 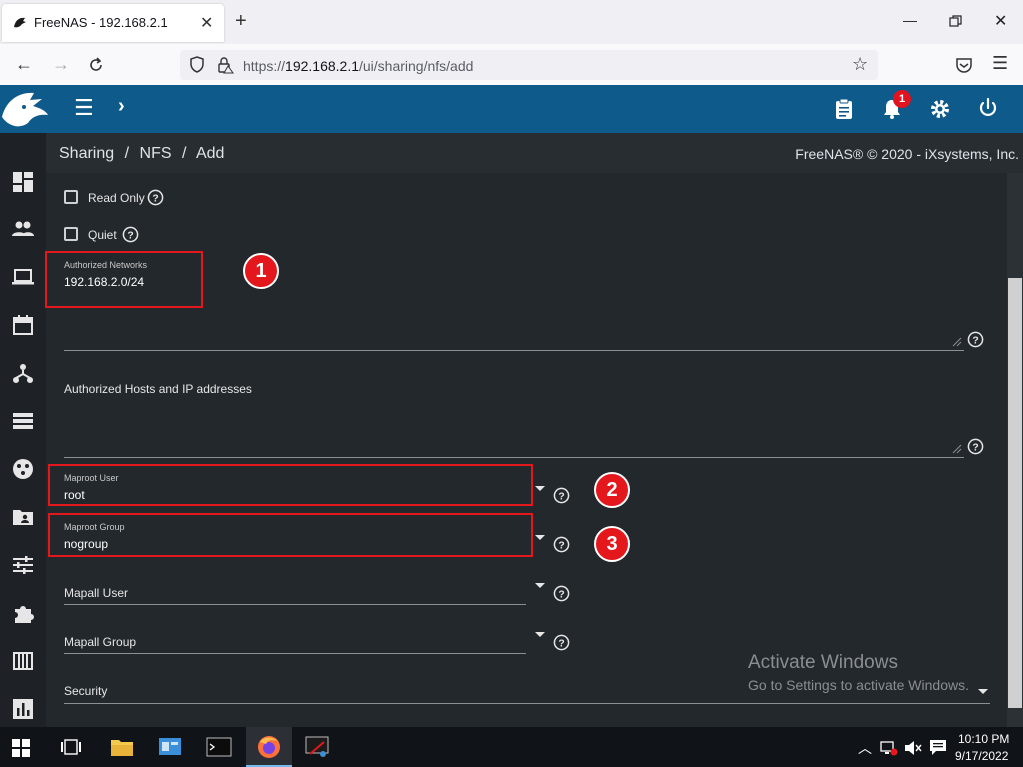 What do you see at coordinates (1015, 493) in the screenshot?
I see `scrollbar-thumb` at bounding box center [1015, 493].